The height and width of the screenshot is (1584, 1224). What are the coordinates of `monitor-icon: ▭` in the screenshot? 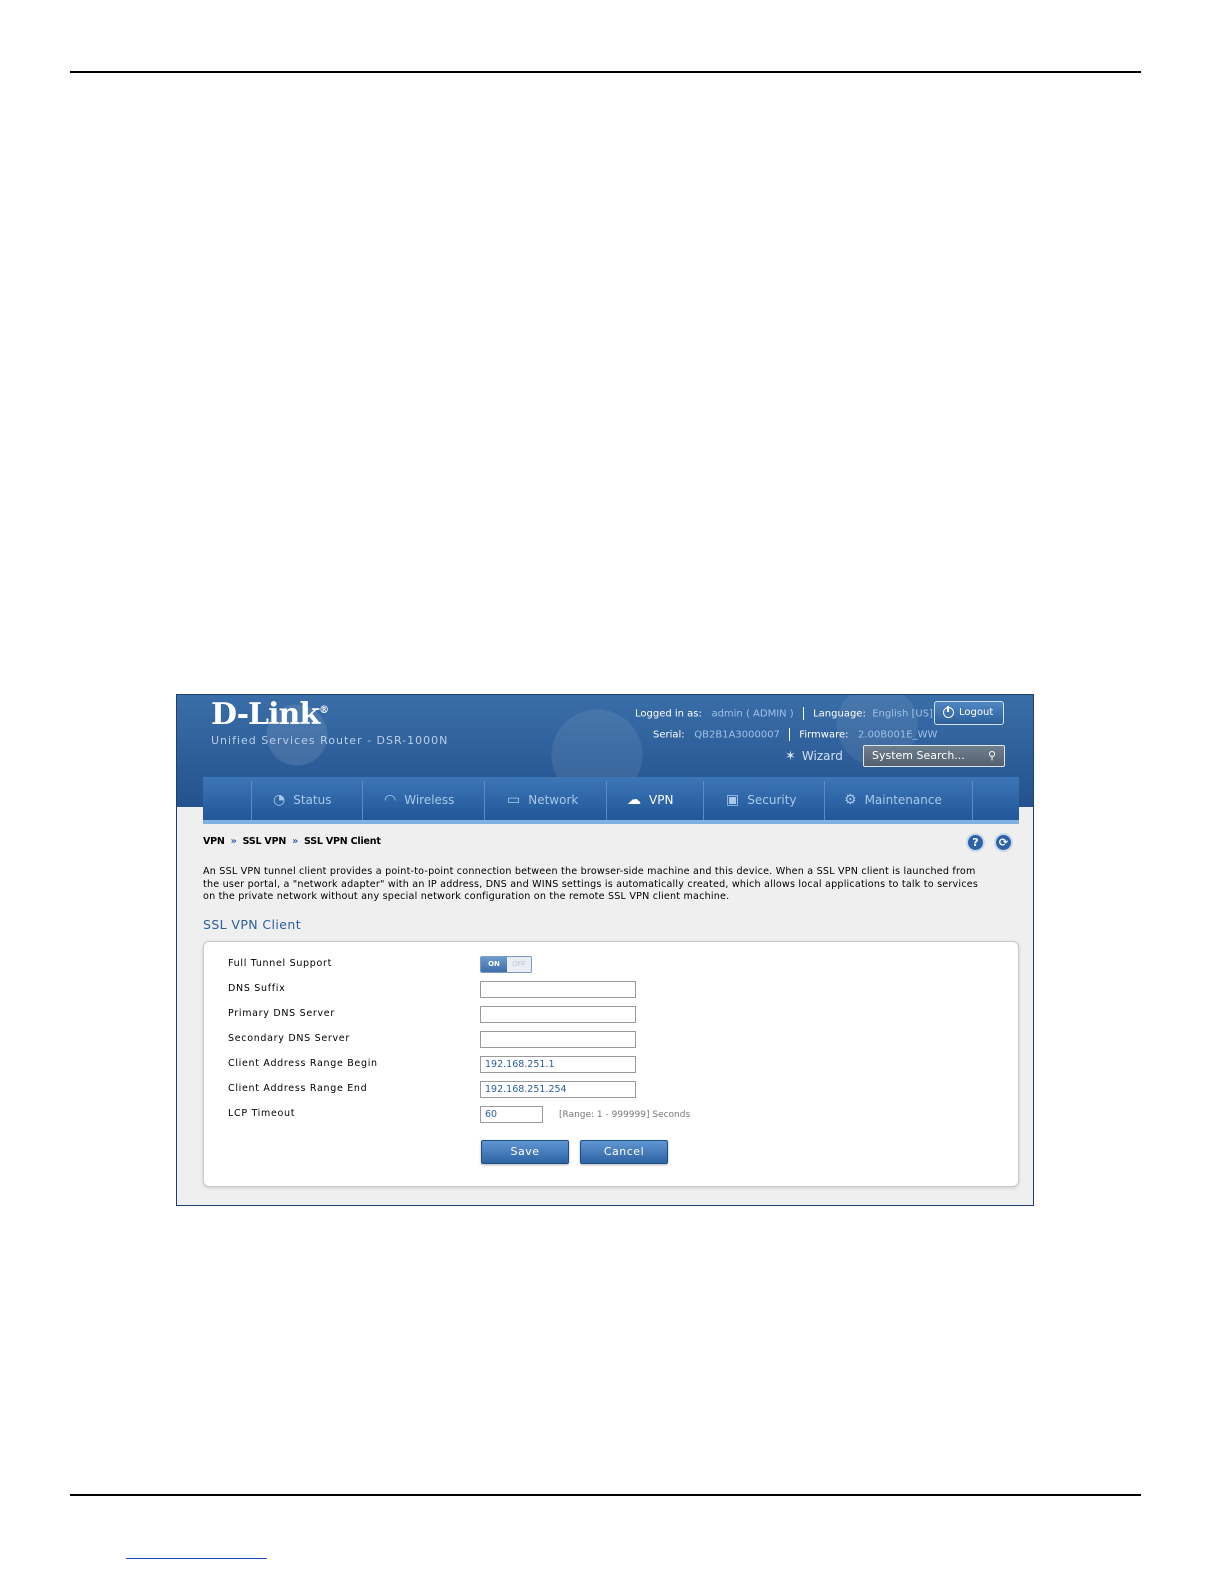 It's located at (514, 800).